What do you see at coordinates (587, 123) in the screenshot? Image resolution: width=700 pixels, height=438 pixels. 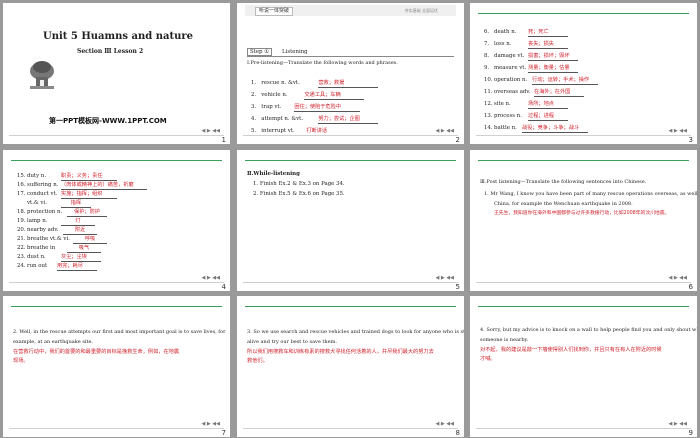 I see `vocab-item: 14.battle n. 战役；竞争；斗争；战斗` at bounding box center [587, 123].